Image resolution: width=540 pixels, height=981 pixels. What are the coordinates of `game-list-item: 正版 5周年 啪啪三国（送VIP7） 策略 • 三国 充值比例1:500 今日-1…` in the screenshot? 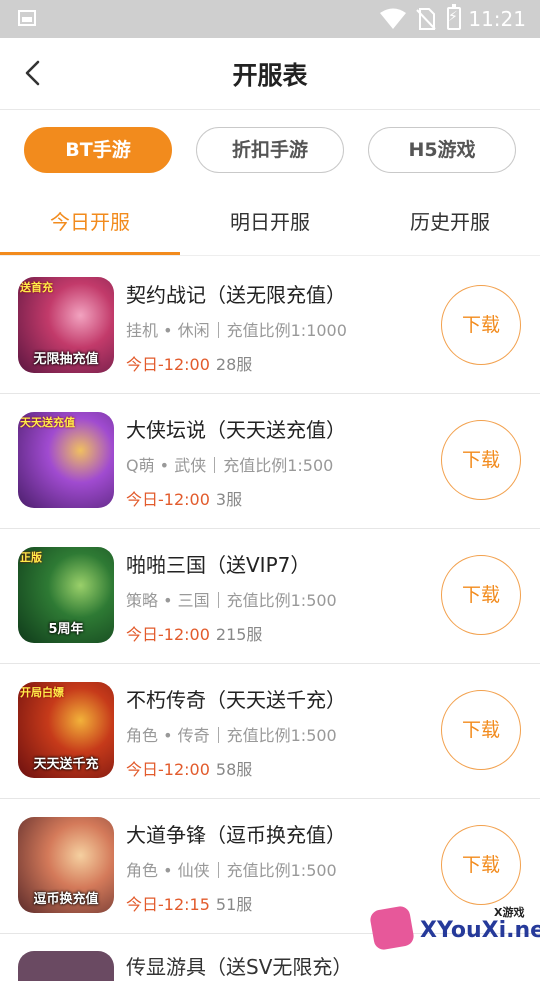 It's located at (270, 596).